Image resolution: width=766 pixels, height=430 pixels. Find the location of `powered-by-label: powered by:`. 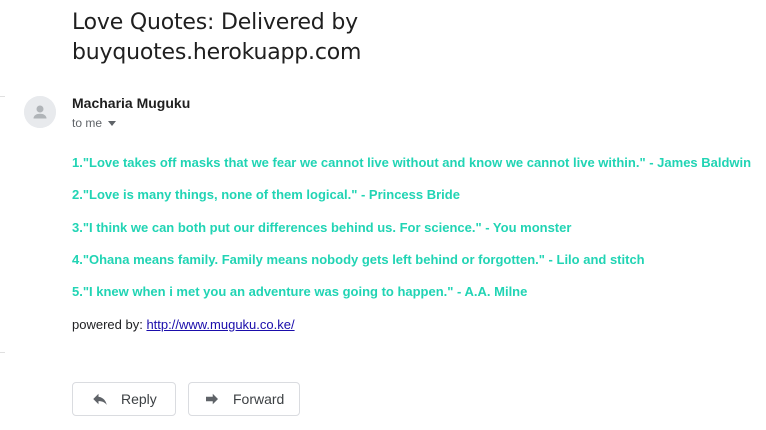

powered-by-label: powered by: is located at coordinates (107, 324).